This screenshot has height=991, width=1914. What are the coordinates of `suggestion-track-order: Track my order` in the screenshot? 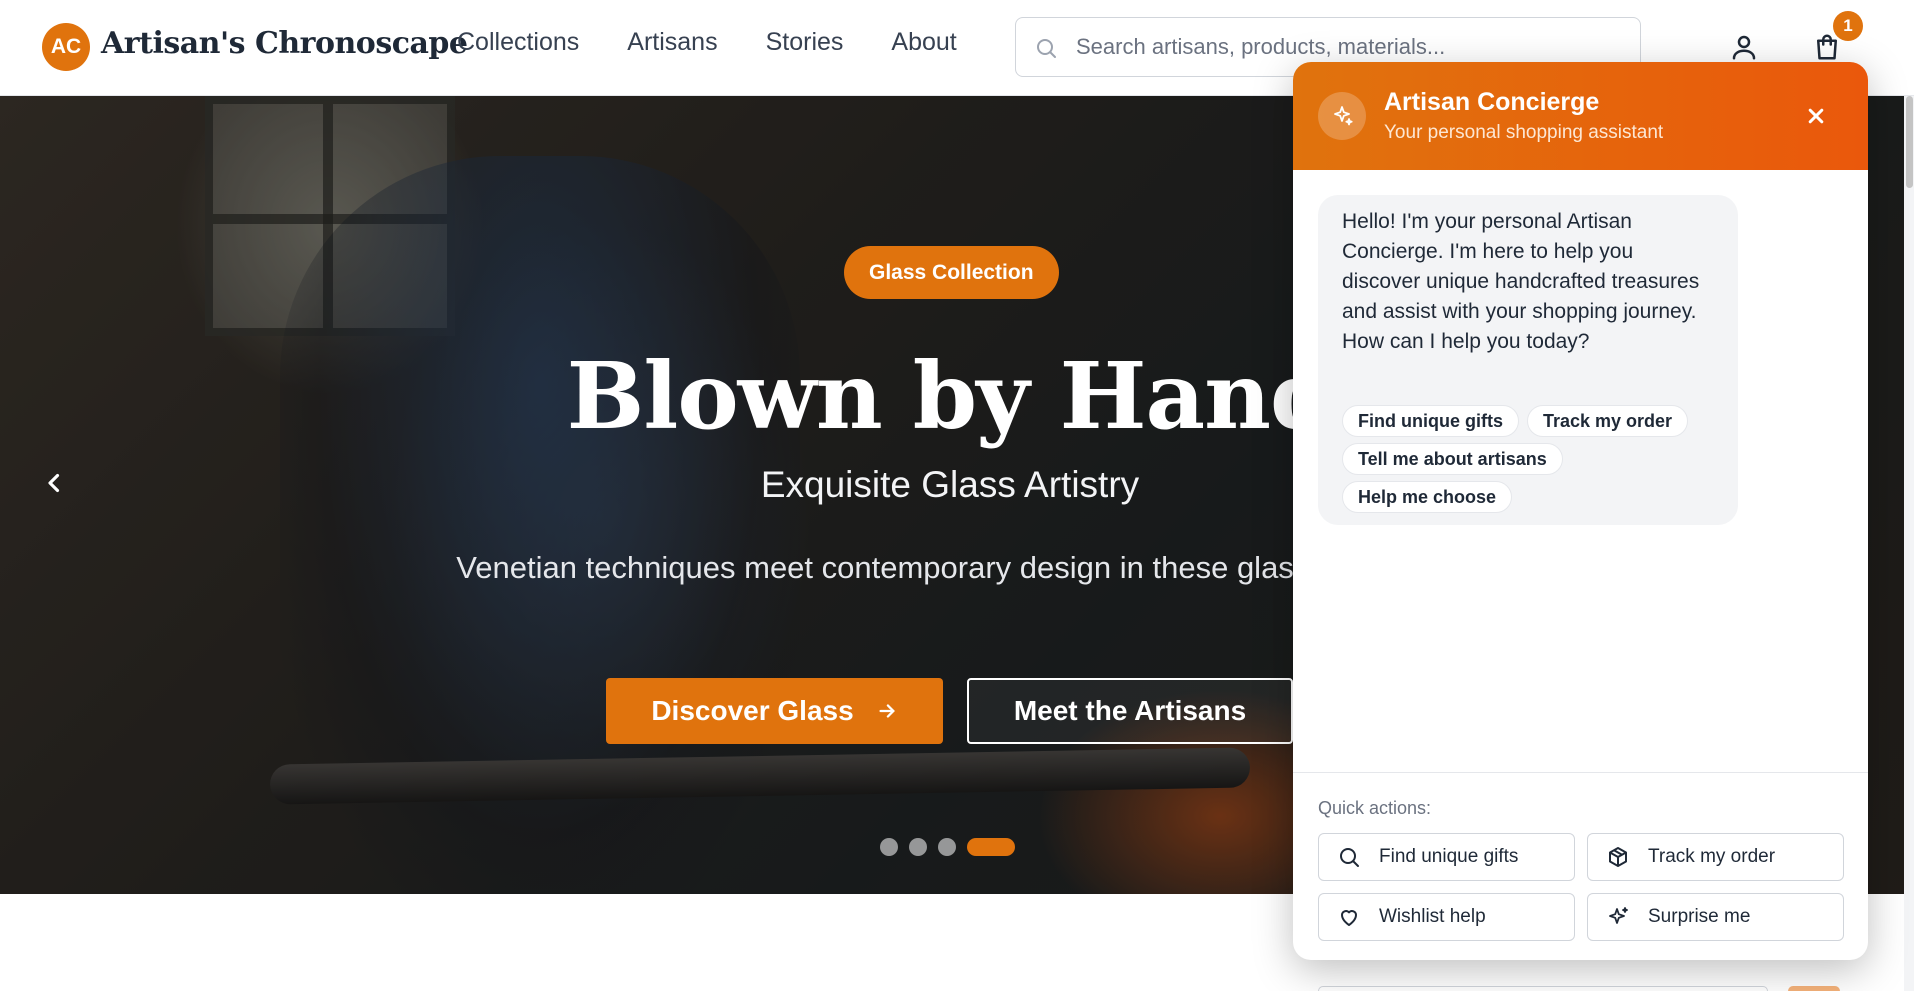 It's located at (1607, 421).